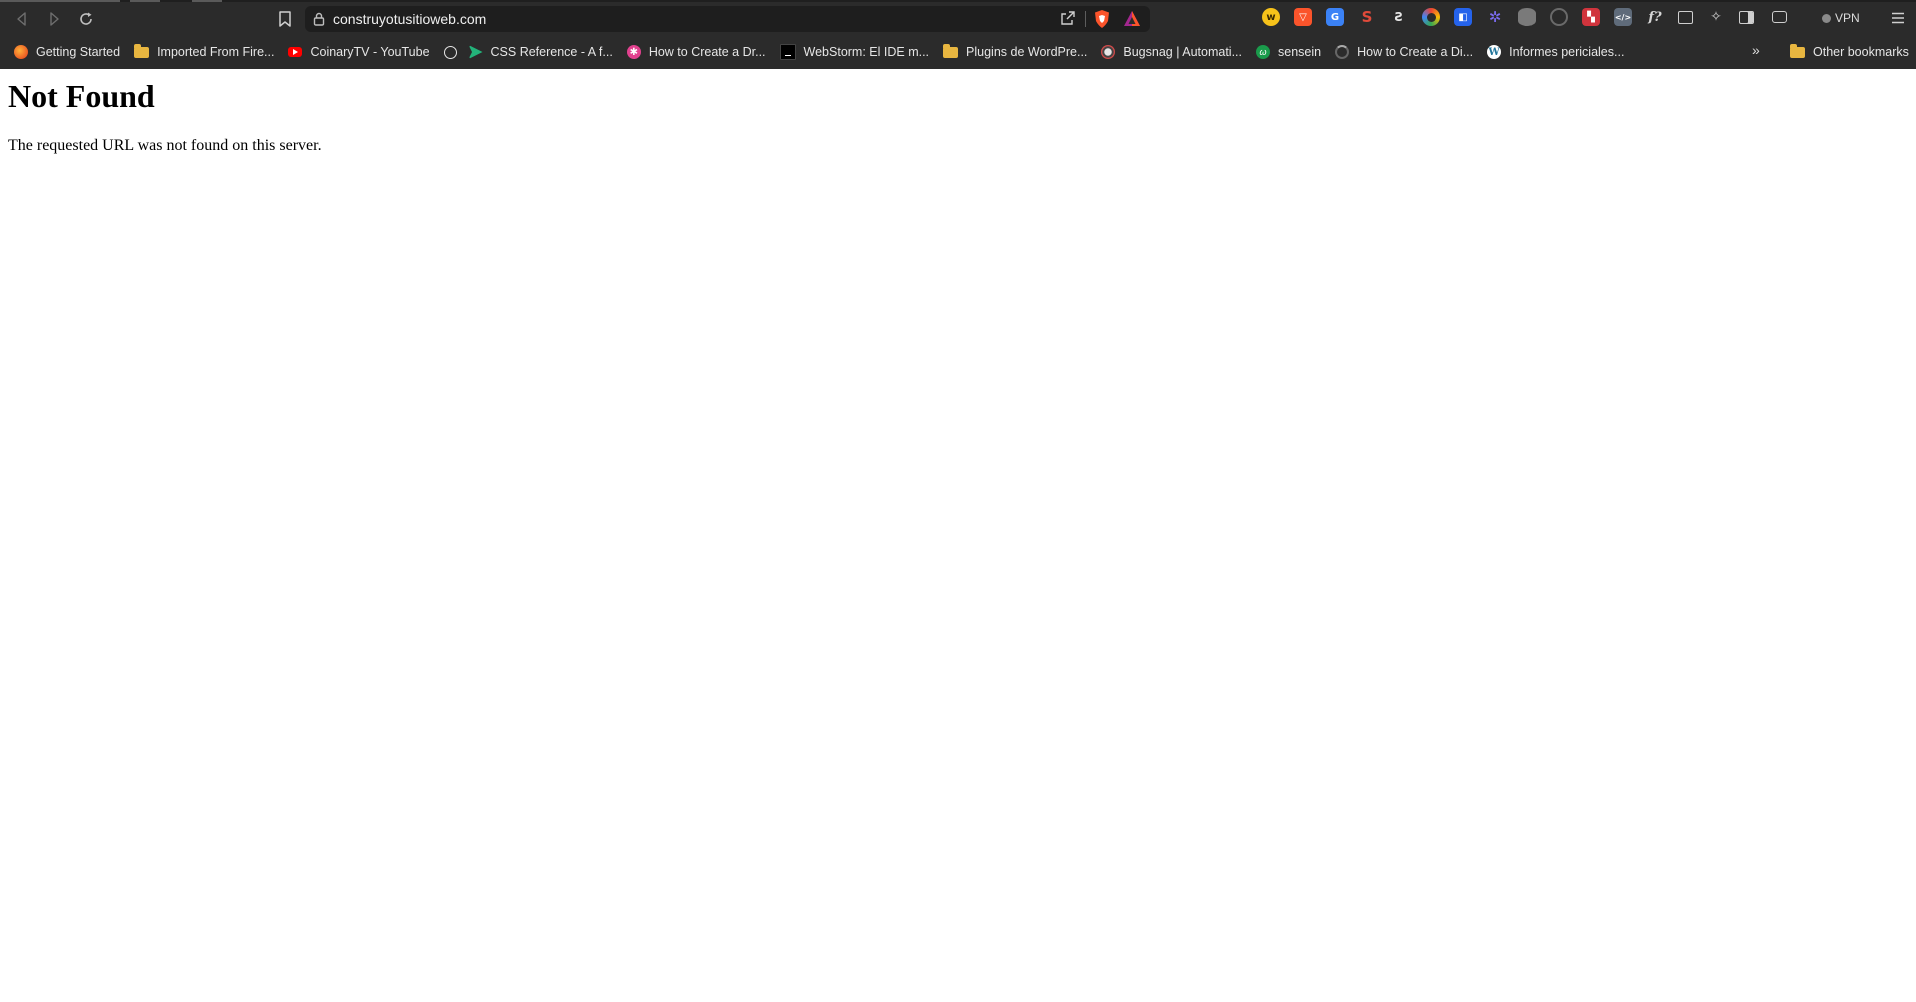  Describe the element at coordinates (21, 52) in the screenshot. I see `firefox-icon` at that location.